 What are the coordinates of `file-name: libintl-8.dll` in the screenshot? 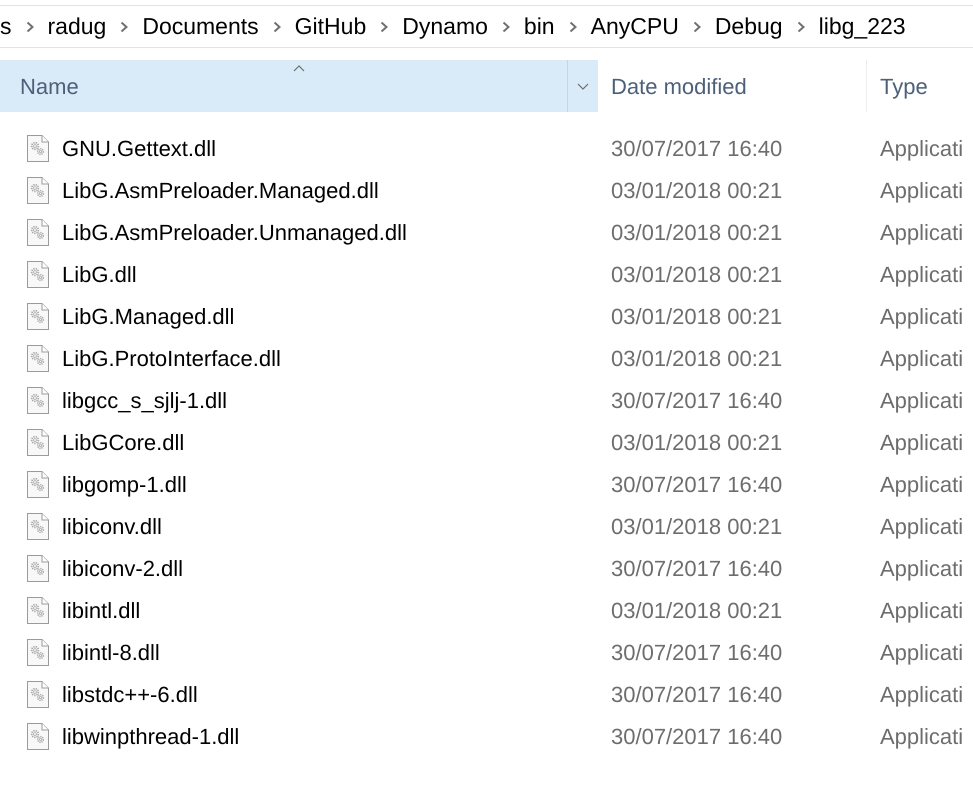 It's located at (111, 652).